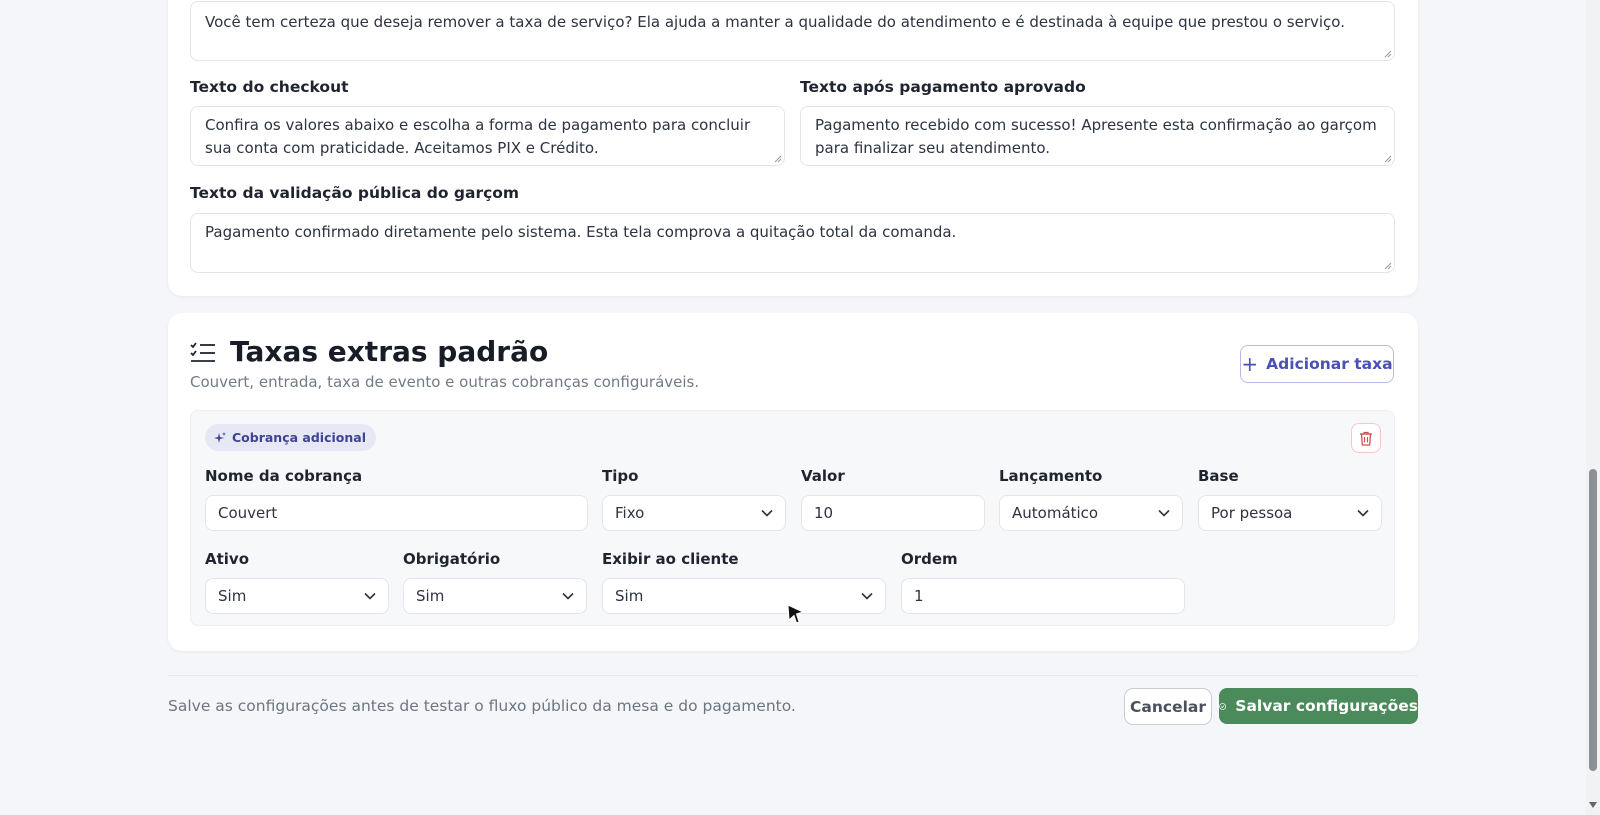  Describe the element at coordinates (452, 559) in the screenshot. I see `required-label: Obrigatório` at that location.